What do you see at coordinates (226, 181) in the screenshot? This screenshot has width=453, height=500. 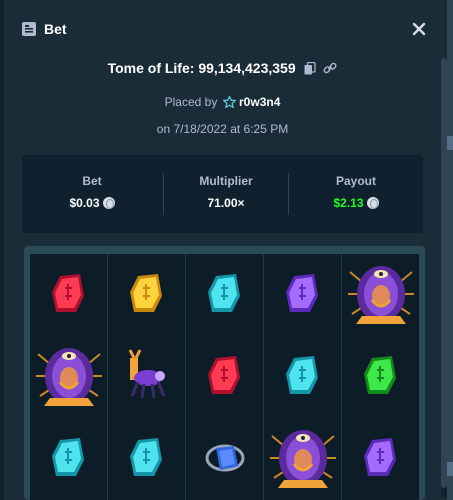 I see `multiplier-label: Multiplier` at bounding box center [226, 181].